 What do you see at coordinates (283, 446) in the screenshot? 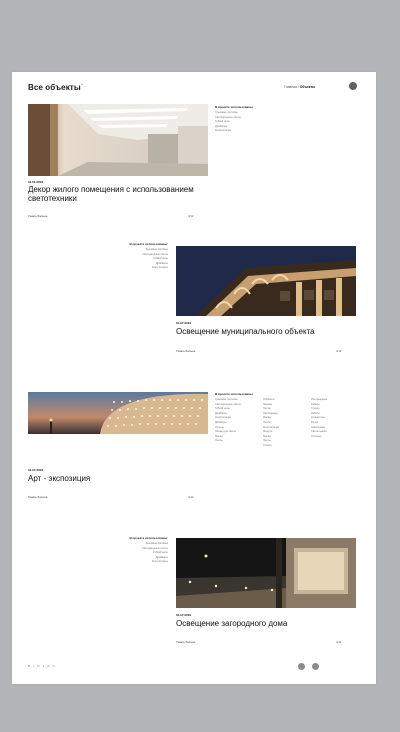
I see `used-item: Стекло` at bounding box center [283, 446].